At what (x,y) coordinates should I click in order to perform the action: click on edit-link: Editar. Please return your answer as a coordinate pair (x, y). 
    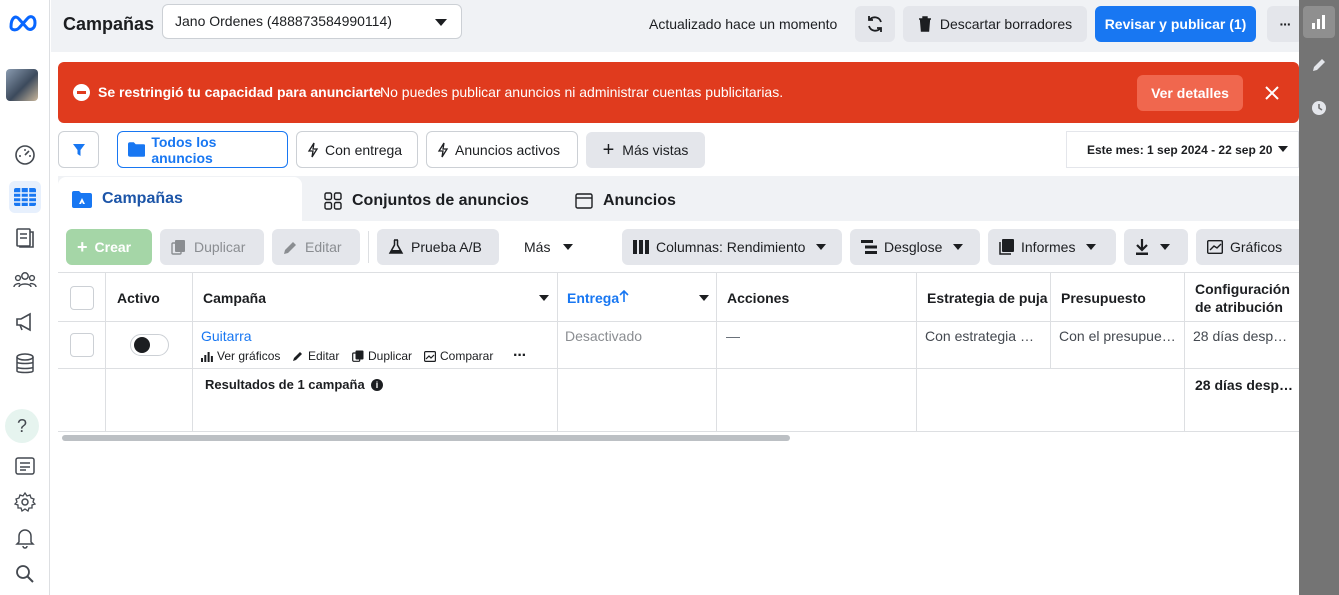
    Looking at the image, I should click on (315, 356).